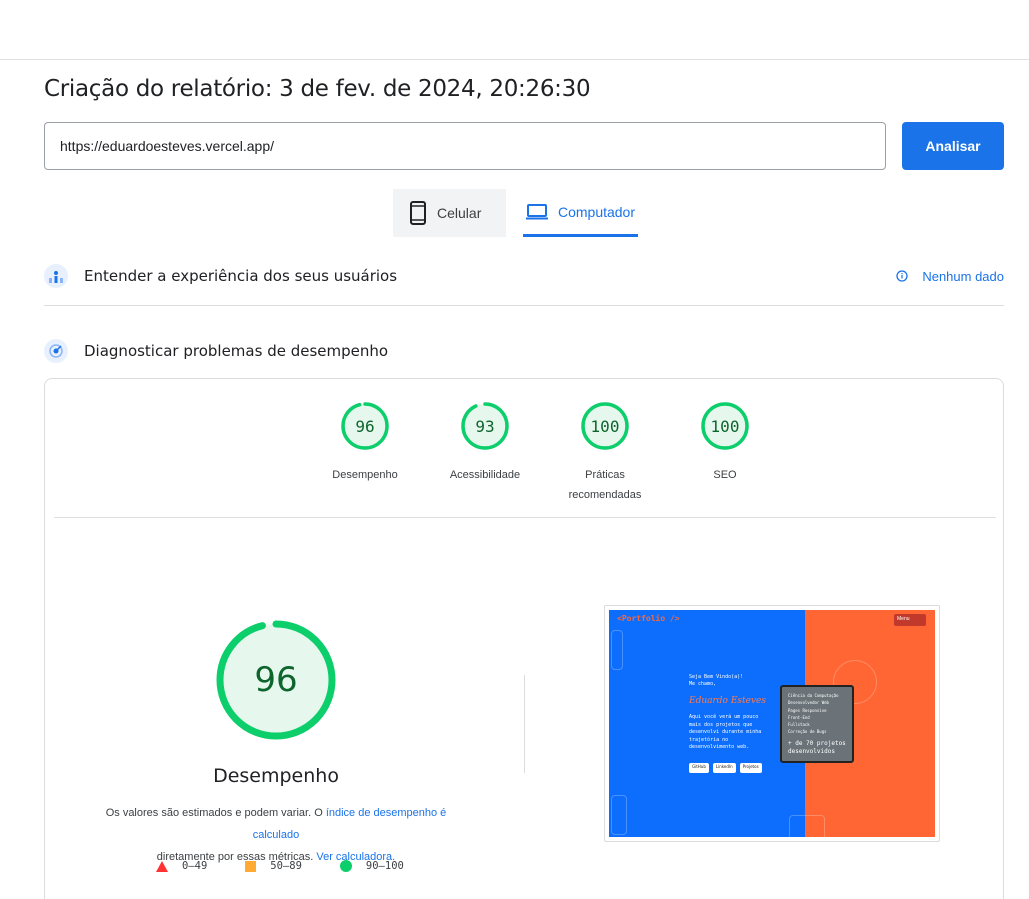 This screenshot has width=1029, height=899. Describe the element at coordinates (910, 620) in the screenshot. I see `screenshot-menu: Menu` at that location.